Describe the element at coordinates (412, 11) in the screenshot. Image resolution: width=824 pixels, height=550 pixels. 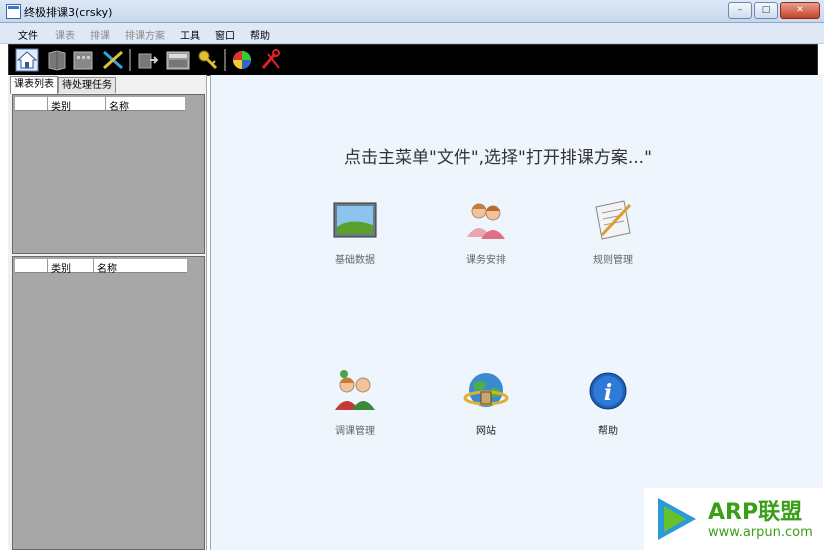
I see `title-bar: 终极排课3(crsky) – □ ✕` at that location.